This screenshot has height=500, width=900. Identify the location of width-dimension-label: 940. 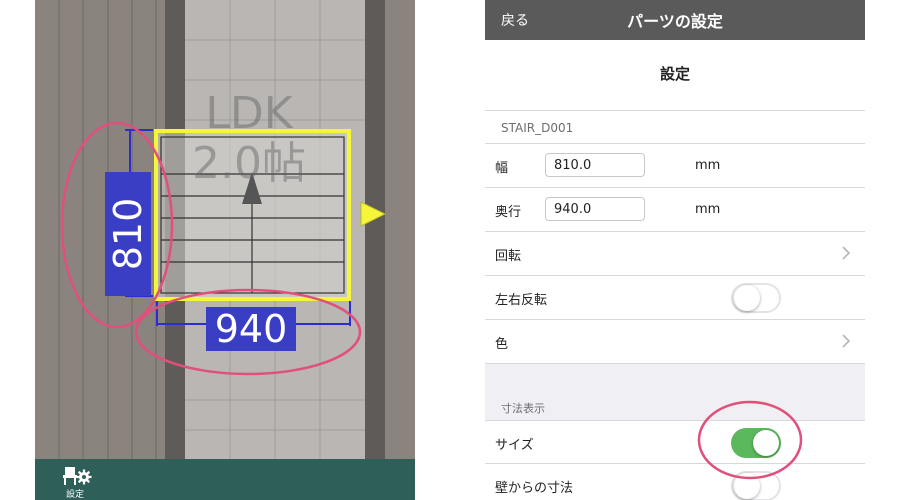
(251, 329).